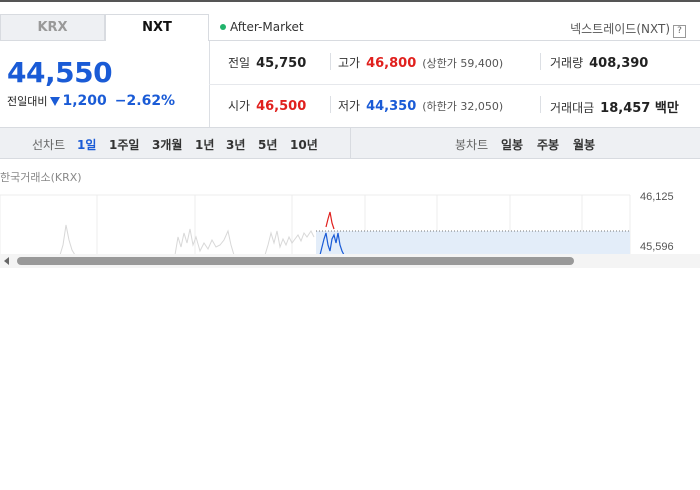 This screenshot has width=700, height=490. I want to click on stat-label: 거래량, so click(567, 63).